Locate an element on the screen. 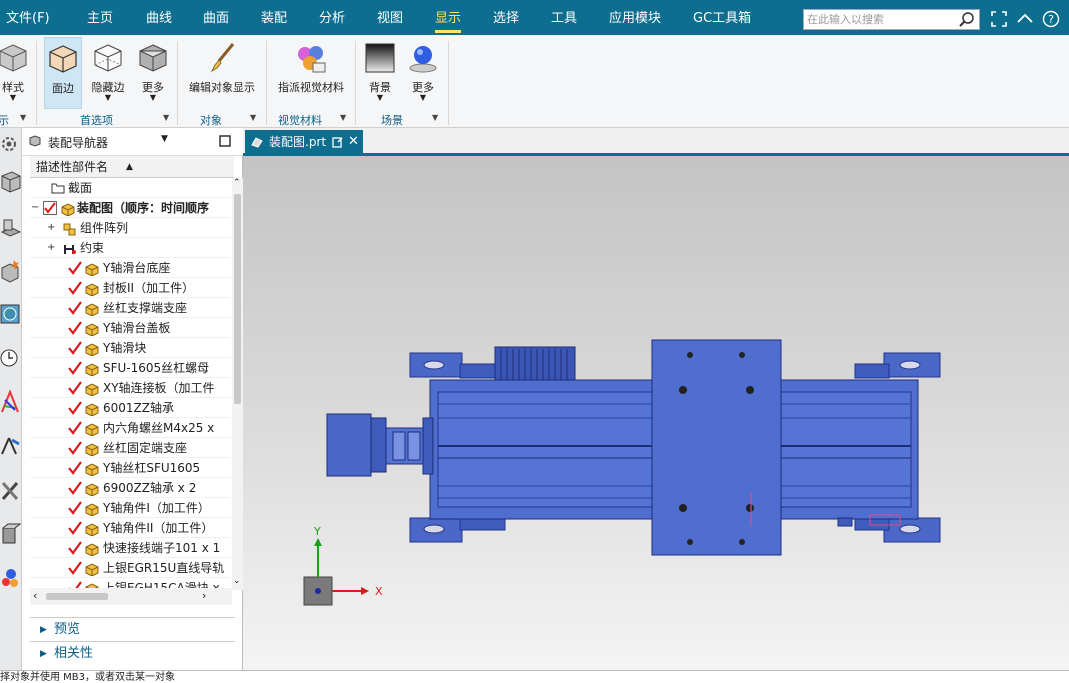  more-button-1: 更多 ▼ is located at coordinates (153, 73).